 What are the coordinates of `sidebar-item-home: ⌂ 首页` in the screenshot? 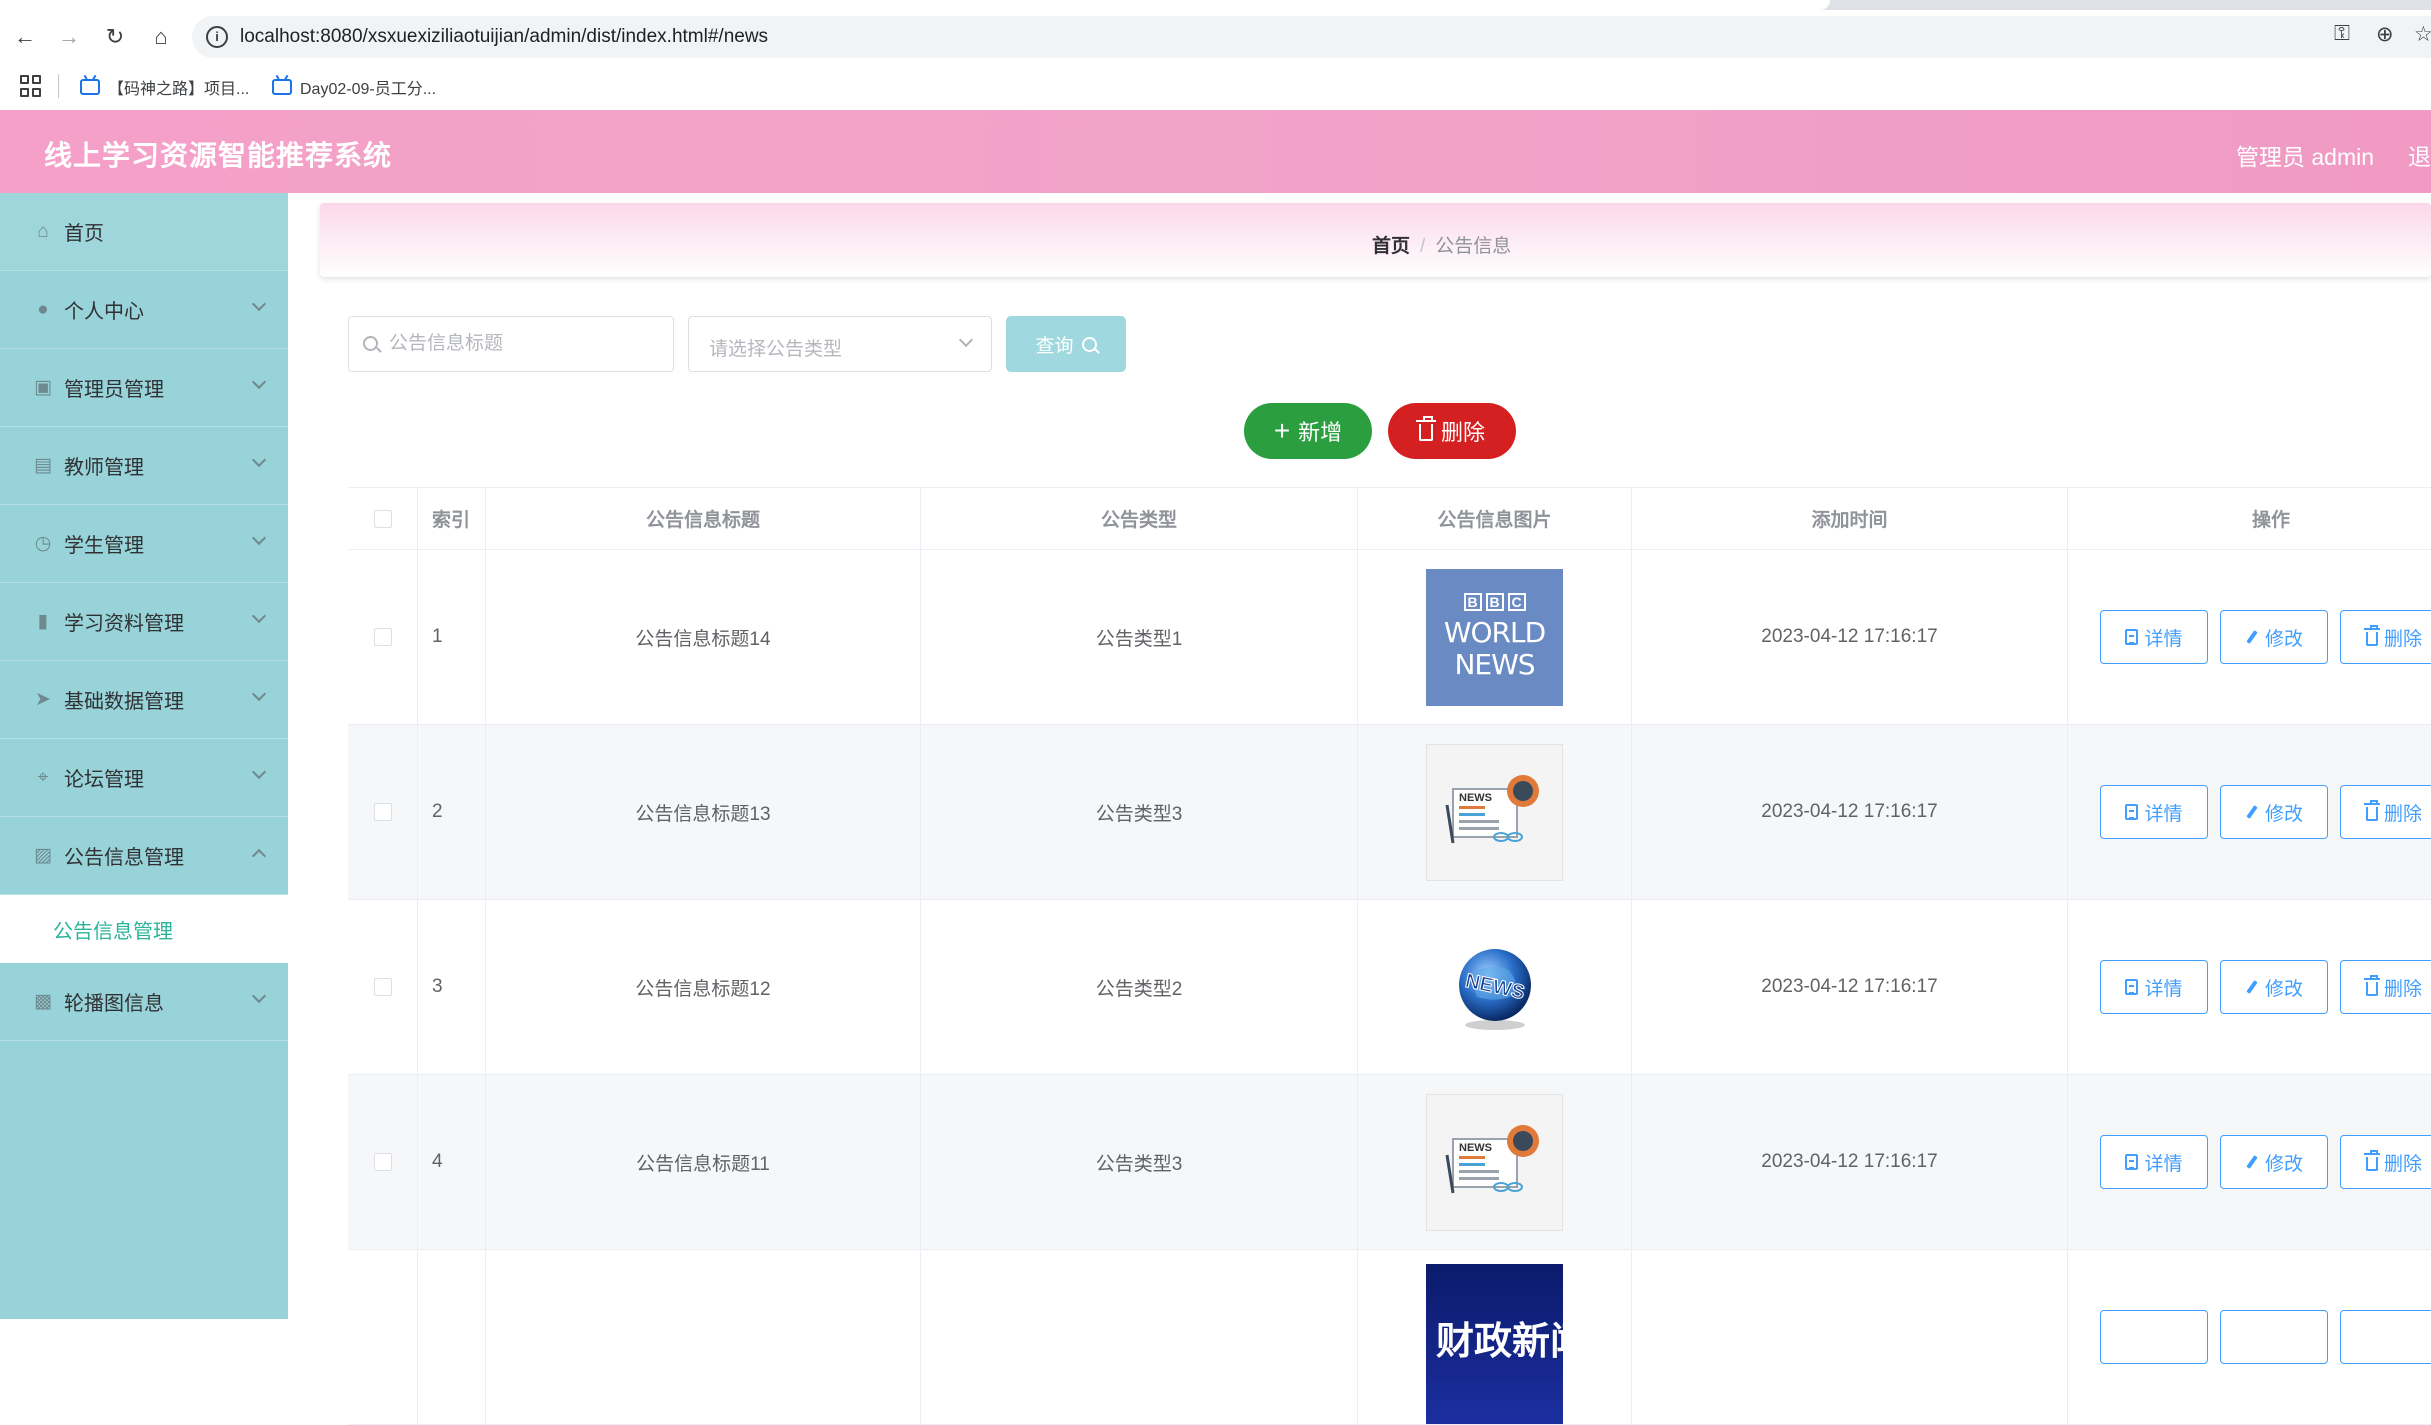 It's located at (144, 232).